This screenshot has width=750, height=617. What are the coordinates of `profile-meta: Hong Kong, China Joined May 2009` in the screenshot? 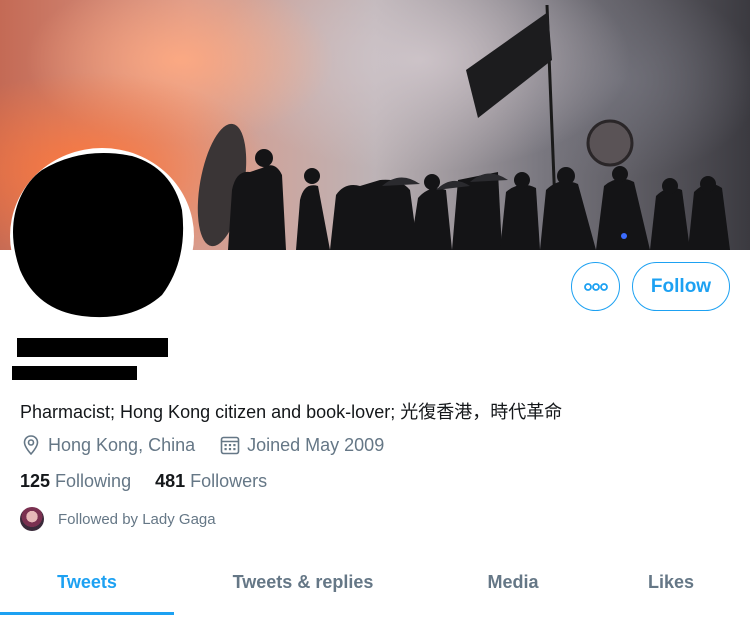 It's located at (202, 445).